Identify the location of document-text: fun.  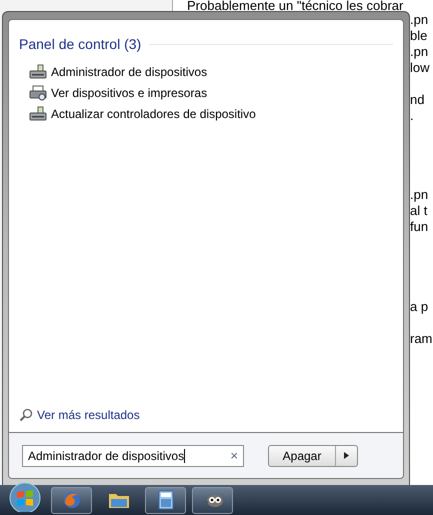
(419, 227).